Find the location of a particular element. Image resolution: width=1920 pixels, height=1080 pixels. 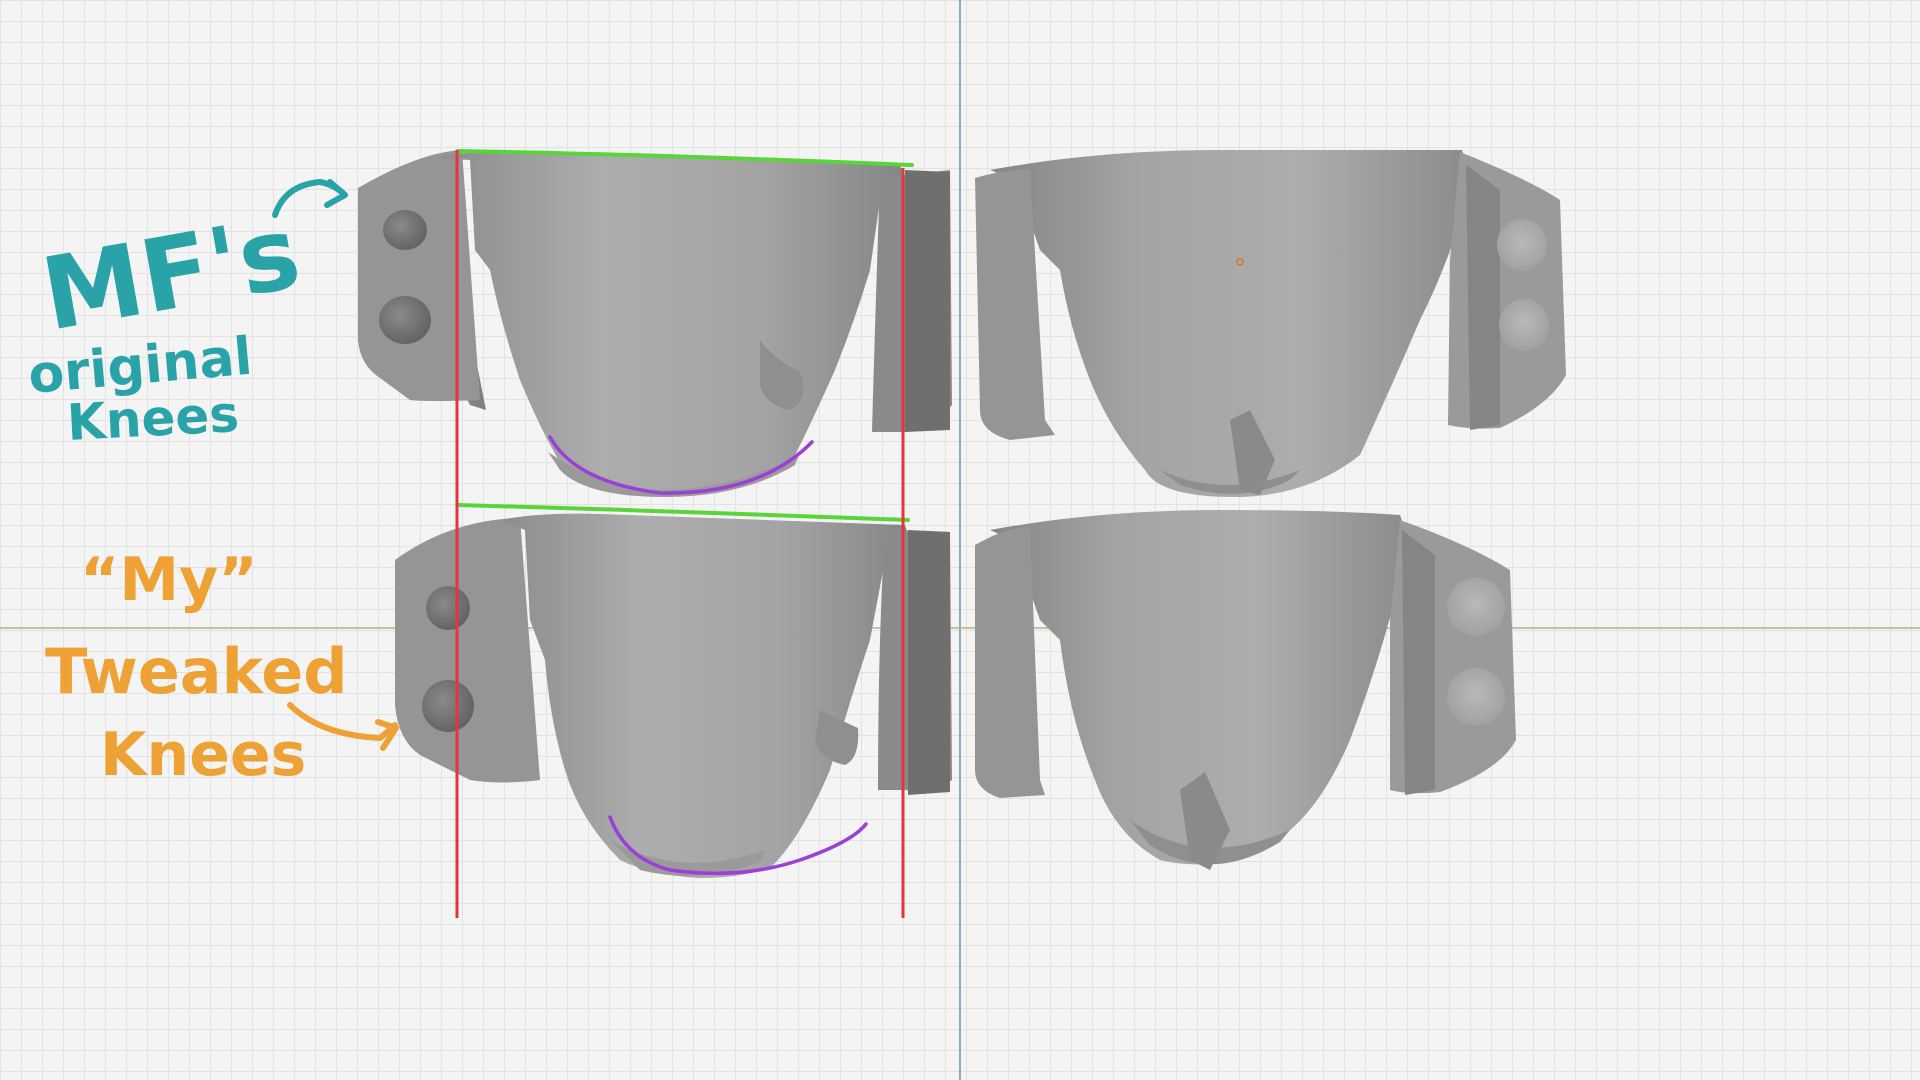

annotation-original-line1: MF's is located at coordinates (171, 274).